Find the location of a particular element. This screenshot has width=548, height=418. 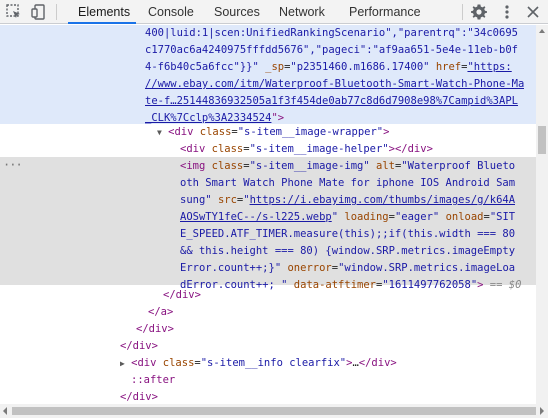

tab-sources: Sources is located at coordinates (237, 12).